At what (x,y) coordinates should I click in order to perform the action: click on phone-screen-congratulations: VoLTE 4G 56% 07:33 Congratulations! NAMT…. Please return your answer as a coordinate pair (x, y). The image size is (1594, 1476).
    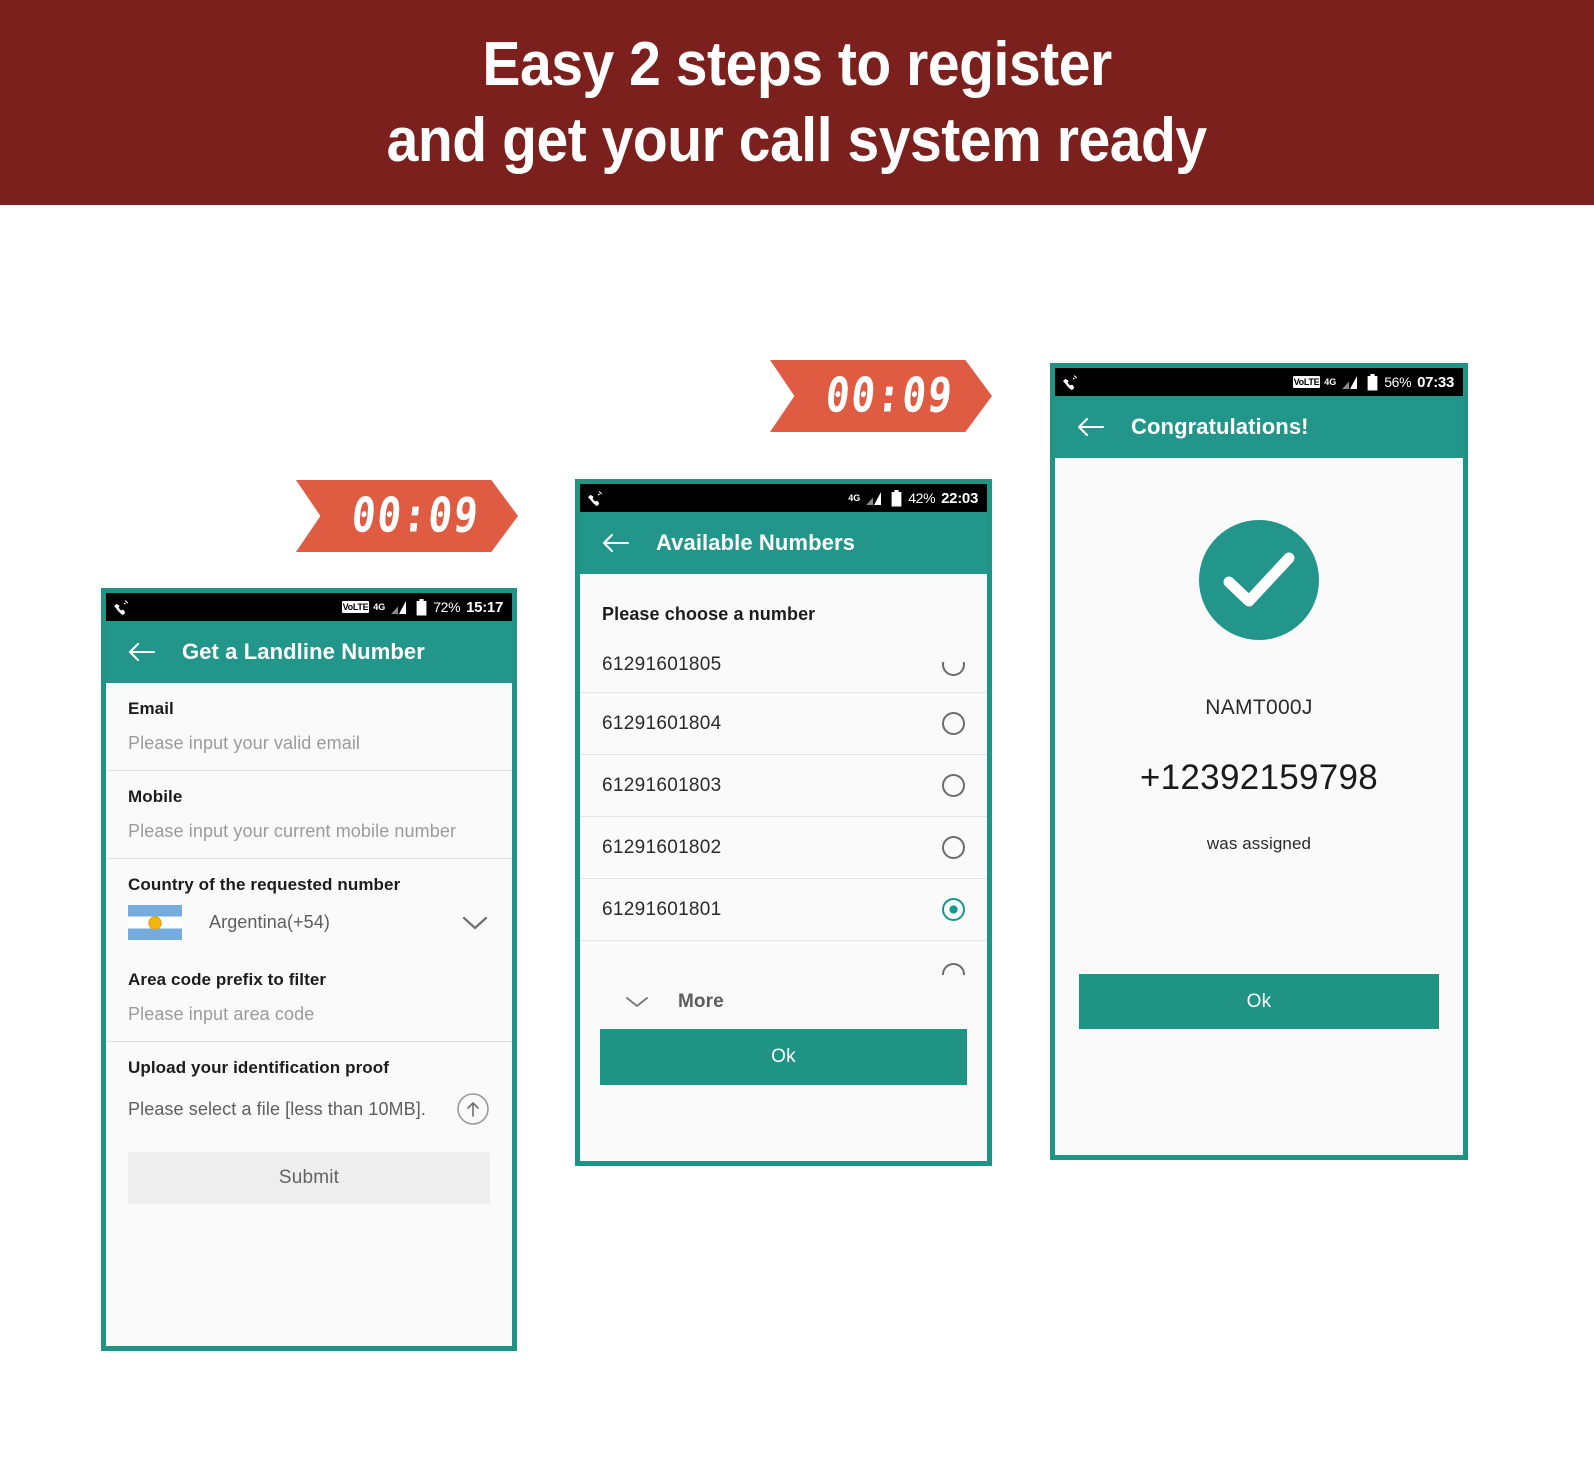
    Looking at the image, I should click on (1259, 761).